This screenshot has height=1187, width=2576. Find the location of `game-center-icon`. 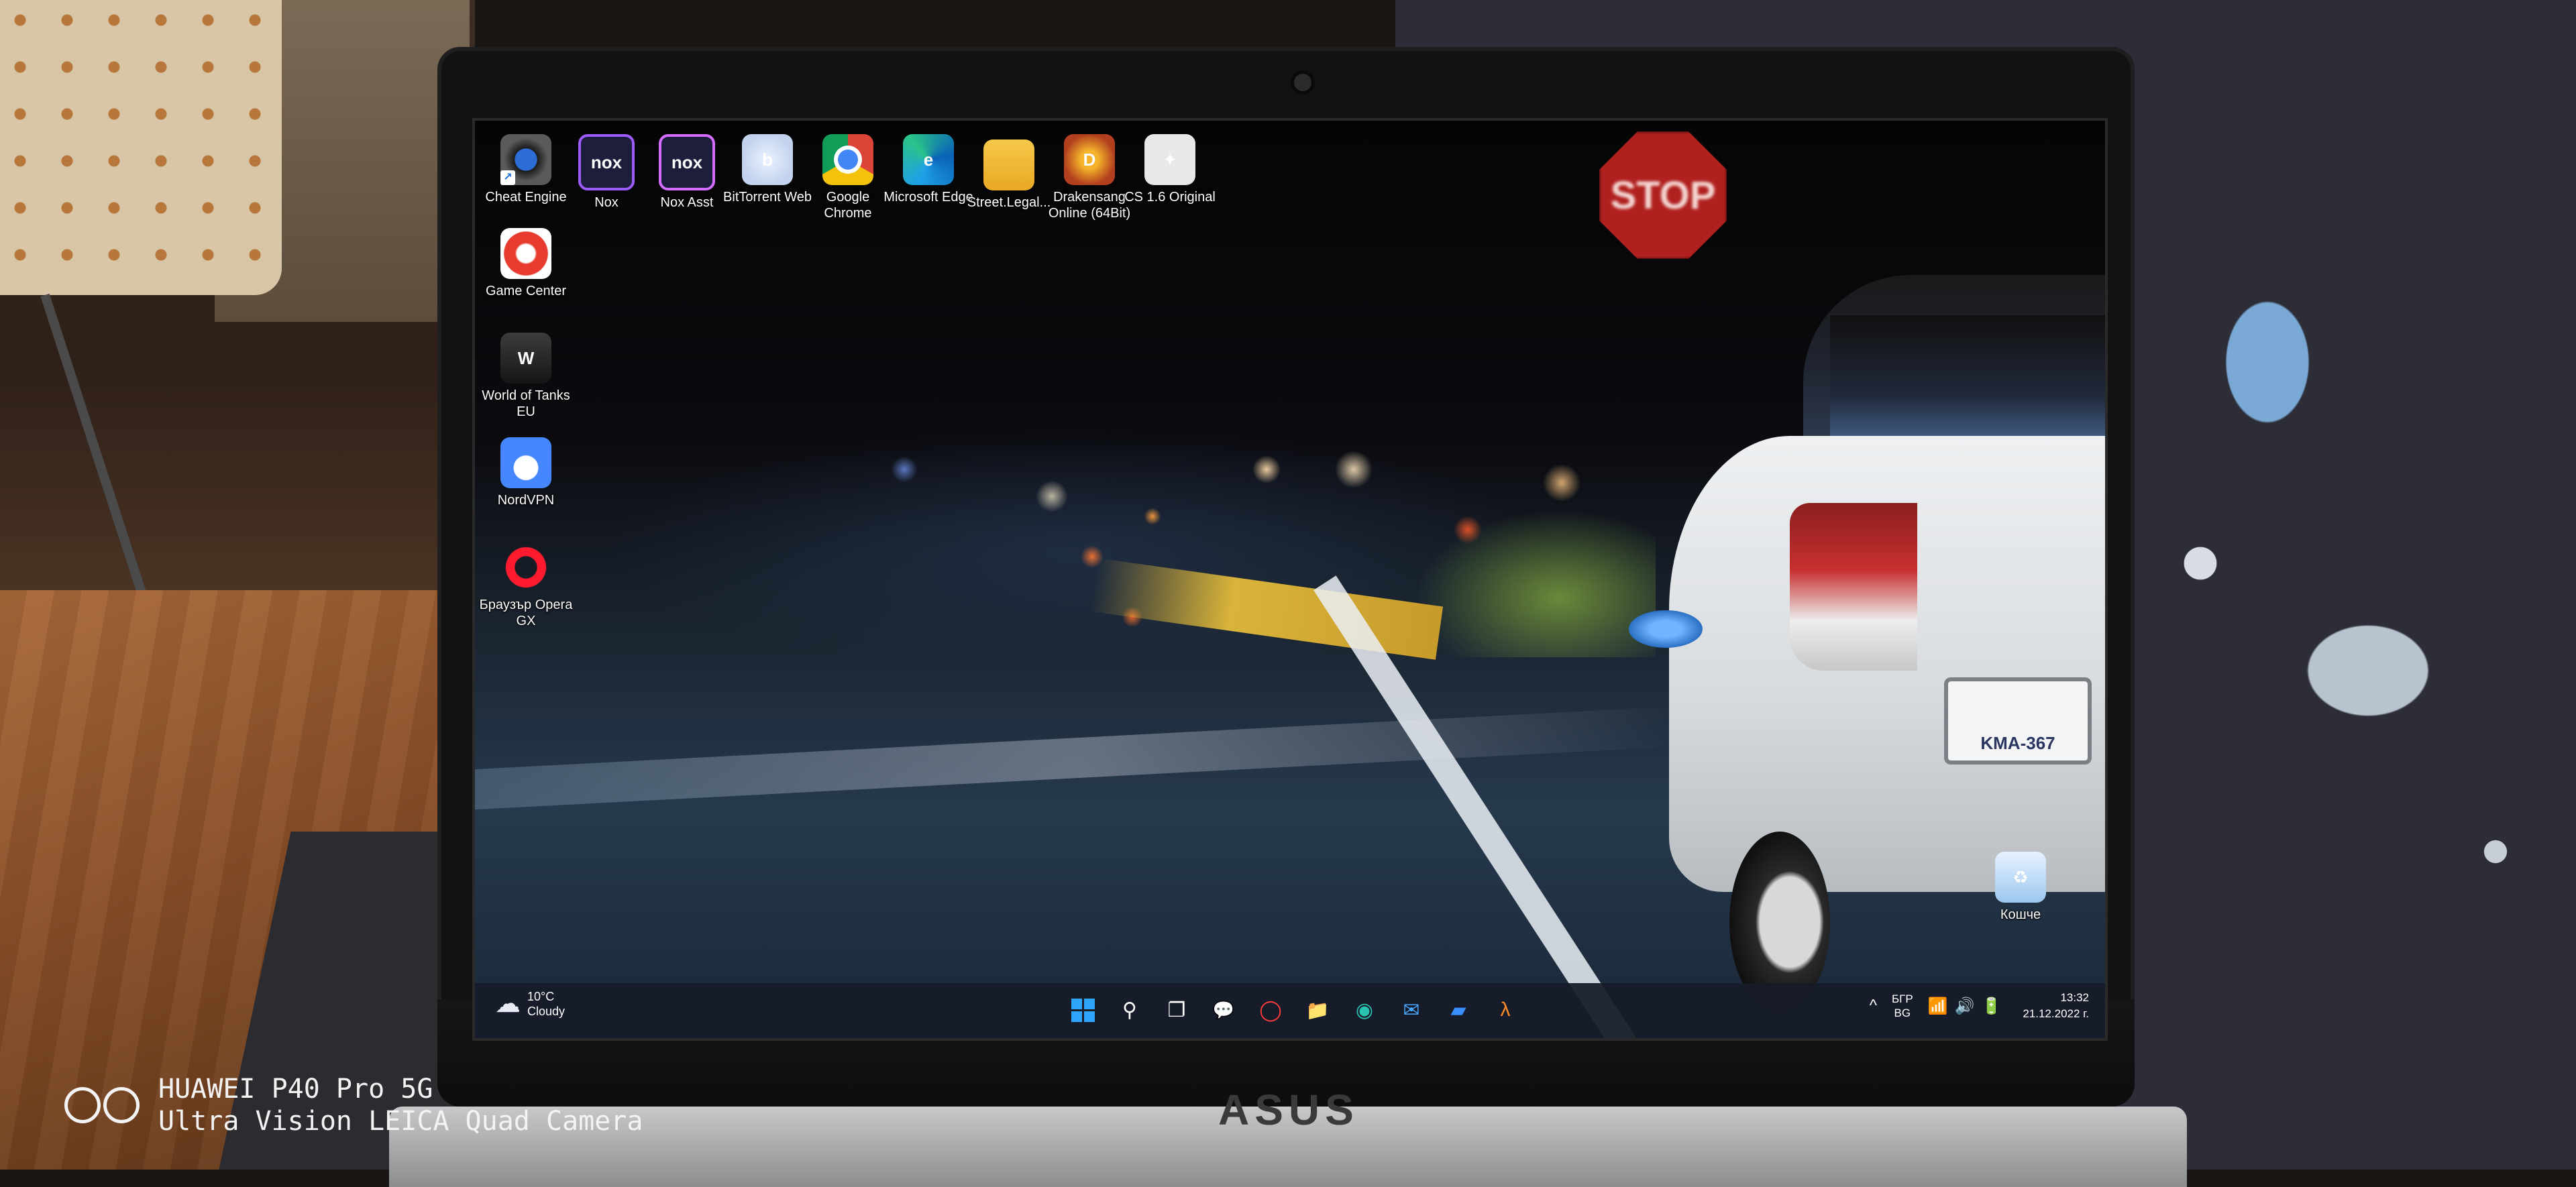

game-center-icon is located at coordinates (525, 254).